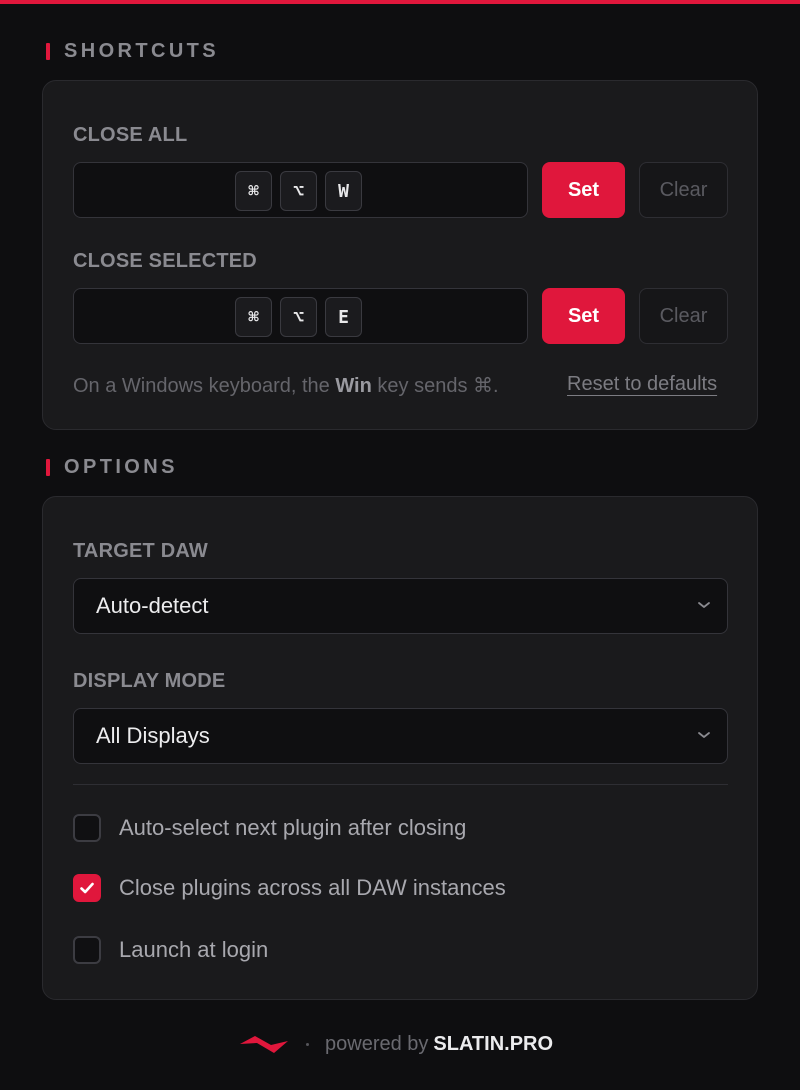 This screenshot has height=1090, width=800. What do you see at coordinates (400, 736) in the screenshot?
I see `display-mode-select: All Displays` at bounding box center [400, 736].